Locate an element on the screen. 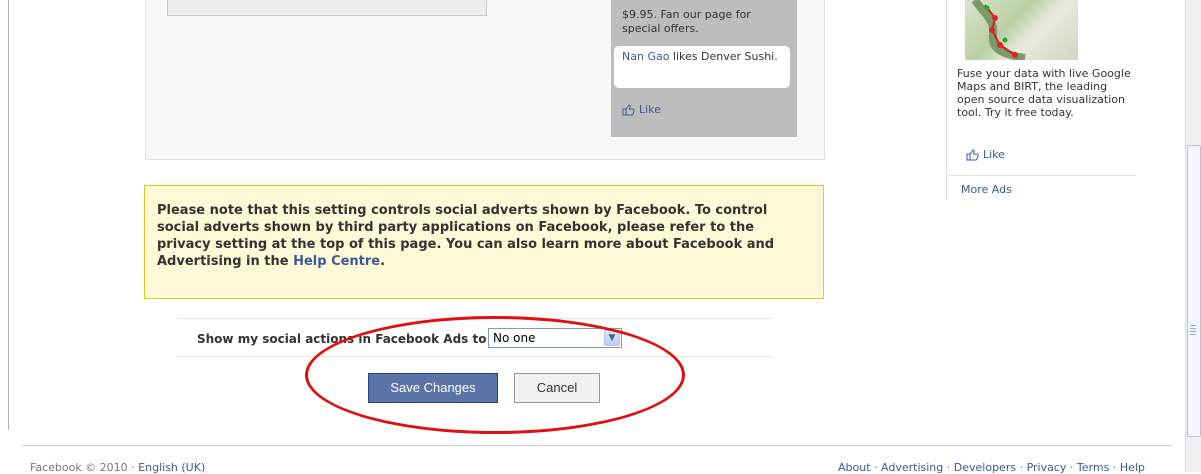 This screenshot has height=474, width=1201. sample-ad-like-button: Like is located at coordinates (641, 109).